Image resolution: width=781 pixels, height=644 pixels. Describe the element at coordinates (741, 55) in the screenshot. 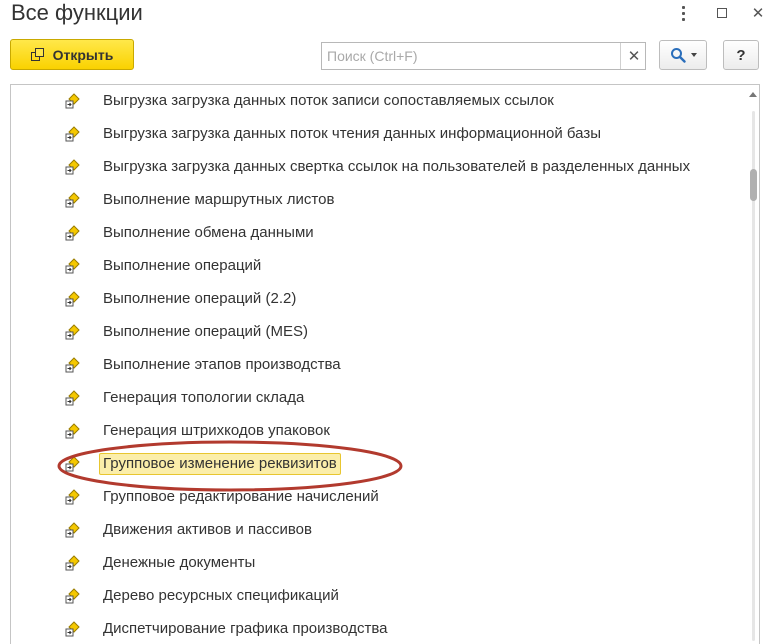

I see `help-button: ?` at that location.